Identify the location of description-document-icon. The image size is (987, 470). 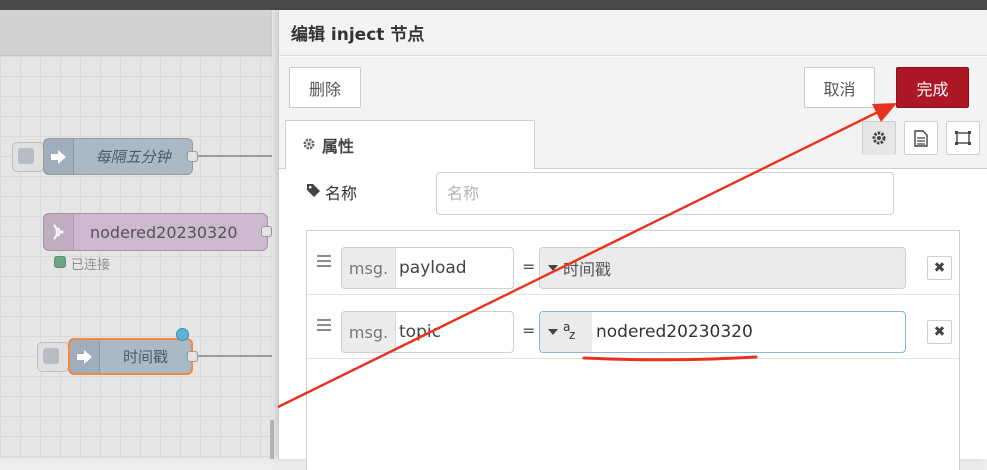
(921, 138).